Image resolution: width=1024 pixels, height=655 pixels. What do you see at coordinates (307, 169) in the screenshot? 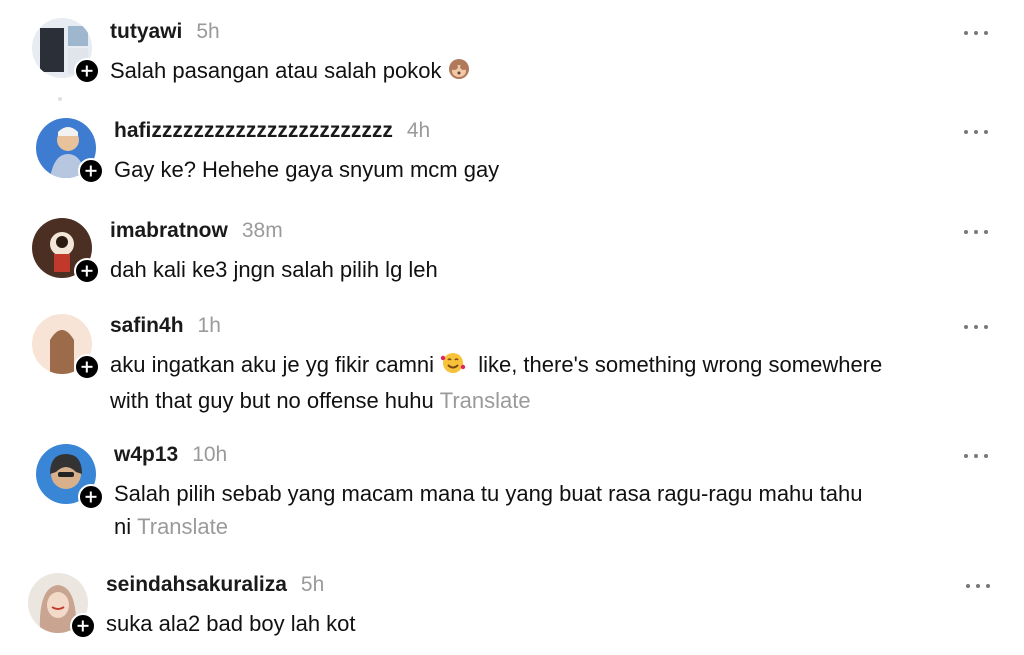
I see `comment-text: Gay ke? Hehehe gaya snyum mcm gay` at bounding box center [307, 169].